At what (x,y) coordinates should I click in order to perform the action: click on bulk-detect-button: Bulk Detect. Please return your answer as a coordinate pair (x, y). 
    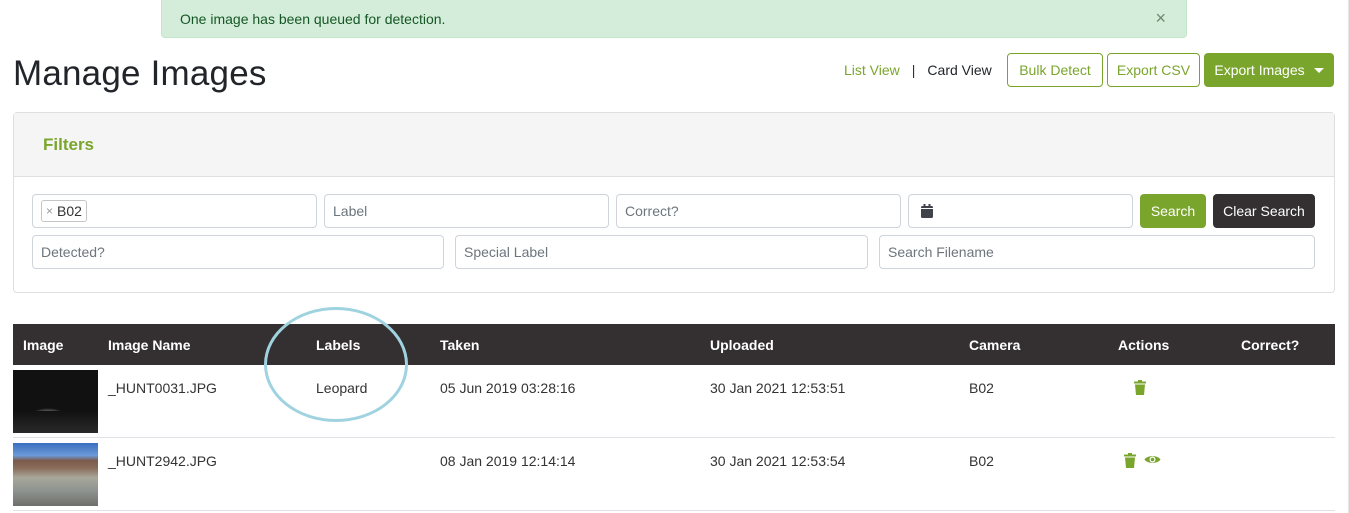
    Looking at the image, I should click on (1055, 70).